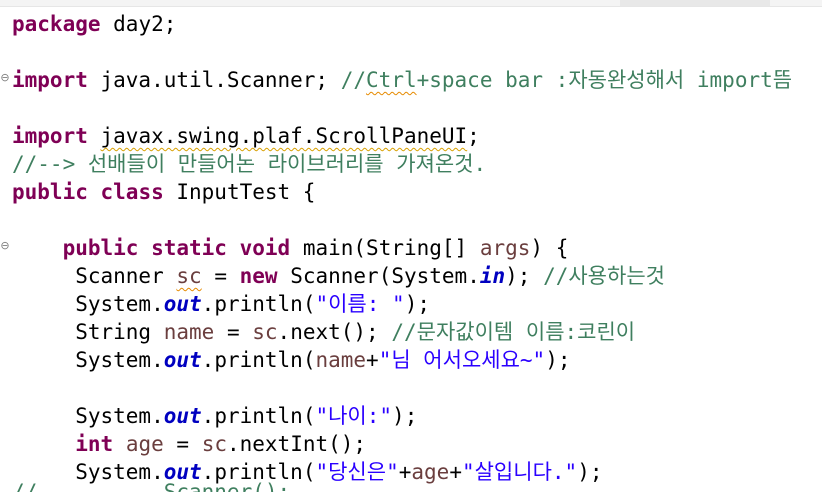 This screenshot has width=822, height=492. What do you see at coordinates (189, 248) in the screenshot?
I see `keyword-static: static` at bounding box center [189, 248].